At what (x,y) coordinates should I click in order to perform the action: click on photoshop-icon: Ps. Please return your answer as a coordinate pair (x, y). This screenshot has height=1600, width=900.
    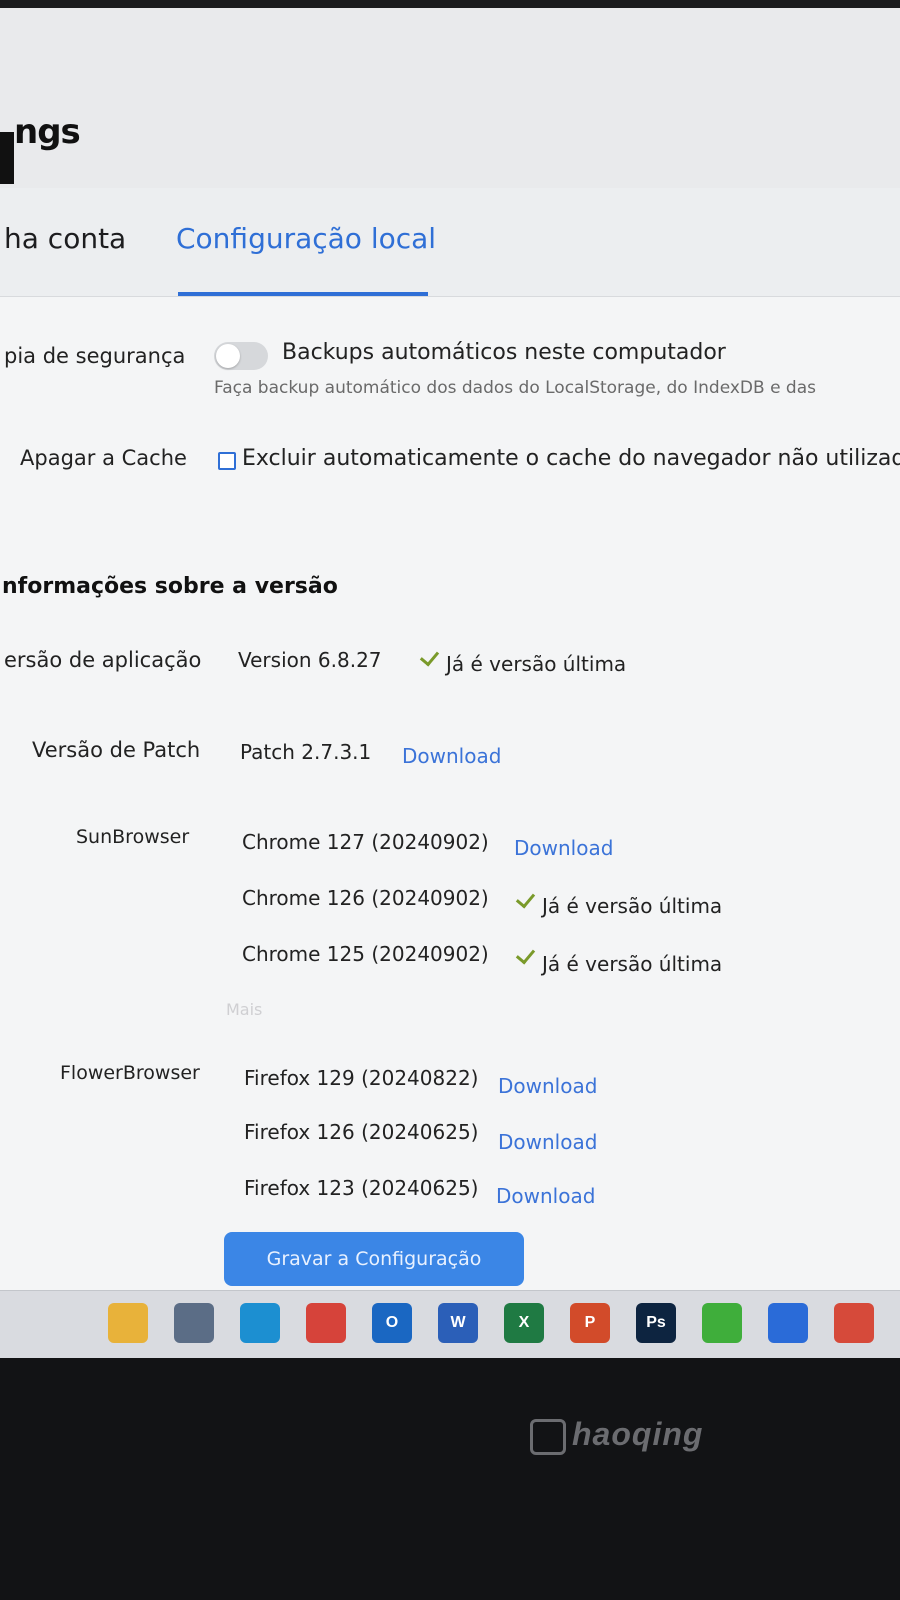
    Looking at the image, I should click on (656, 1323).